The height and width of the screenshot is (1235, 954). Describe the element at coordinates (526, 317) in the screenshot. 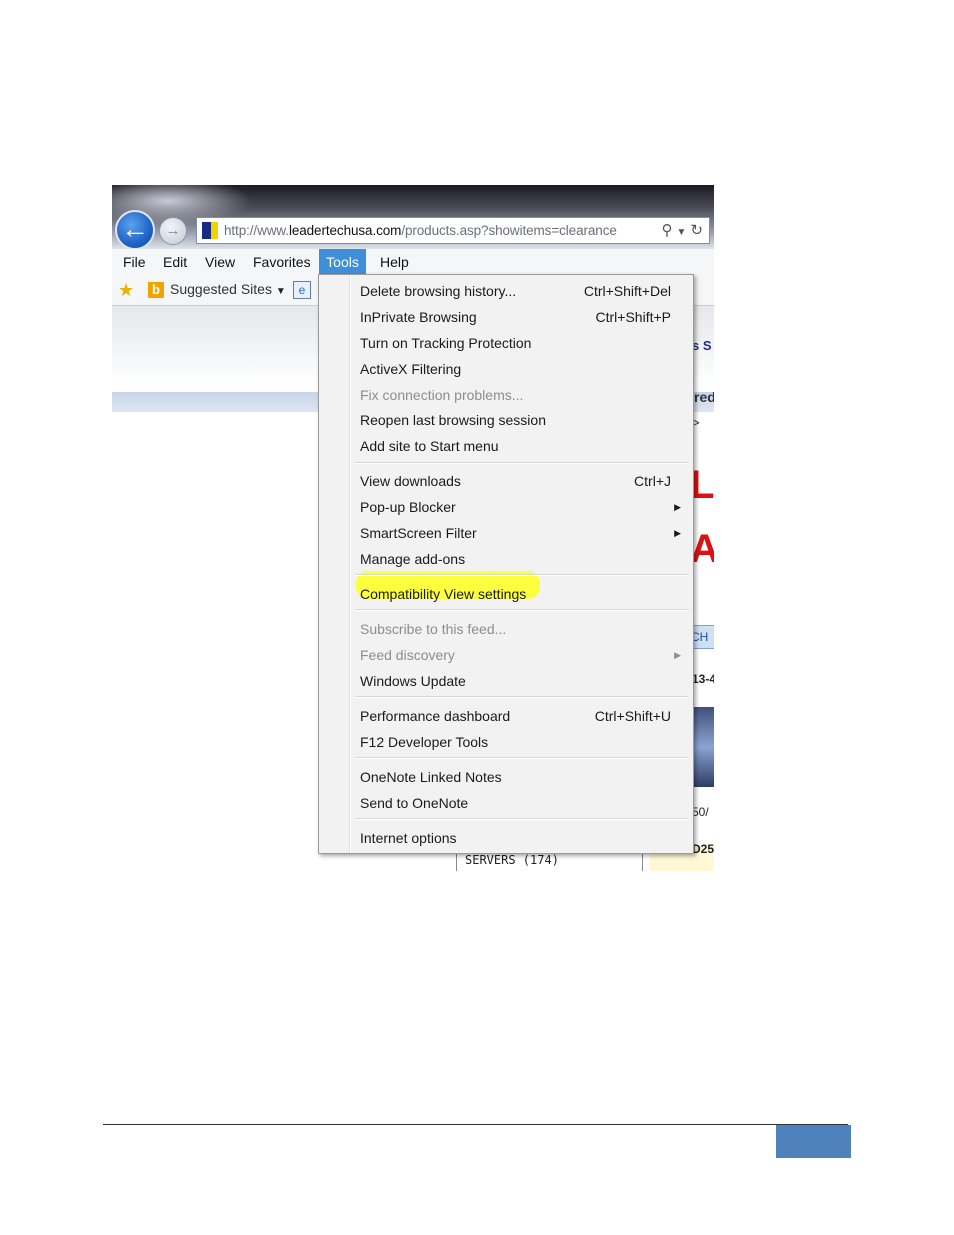

I see `menu-item-inprivate-browsing: InPrivate Browsing Ctrl+Shift+P` at that location.